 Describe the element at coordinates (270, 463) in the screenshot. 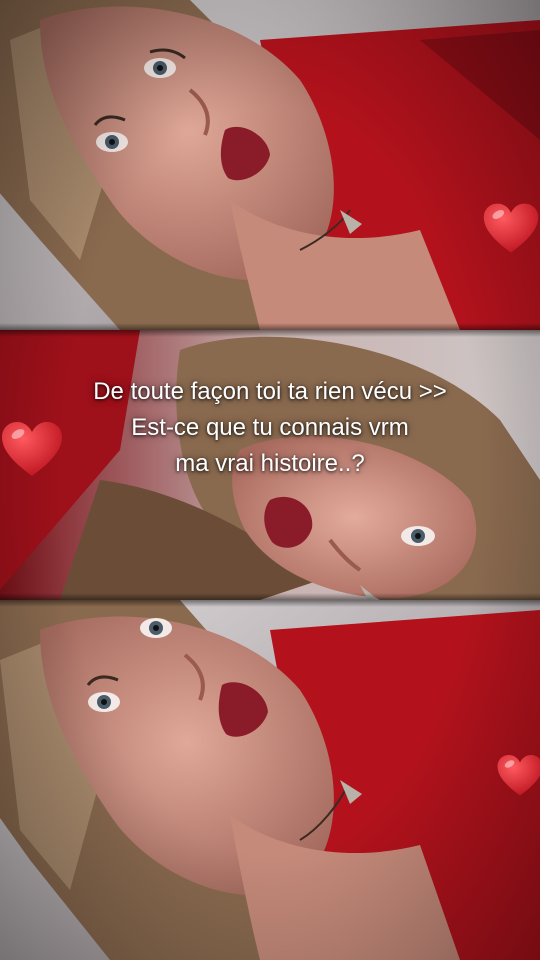

I see `caption-line-3: ma vrai histoire..?` at that location.